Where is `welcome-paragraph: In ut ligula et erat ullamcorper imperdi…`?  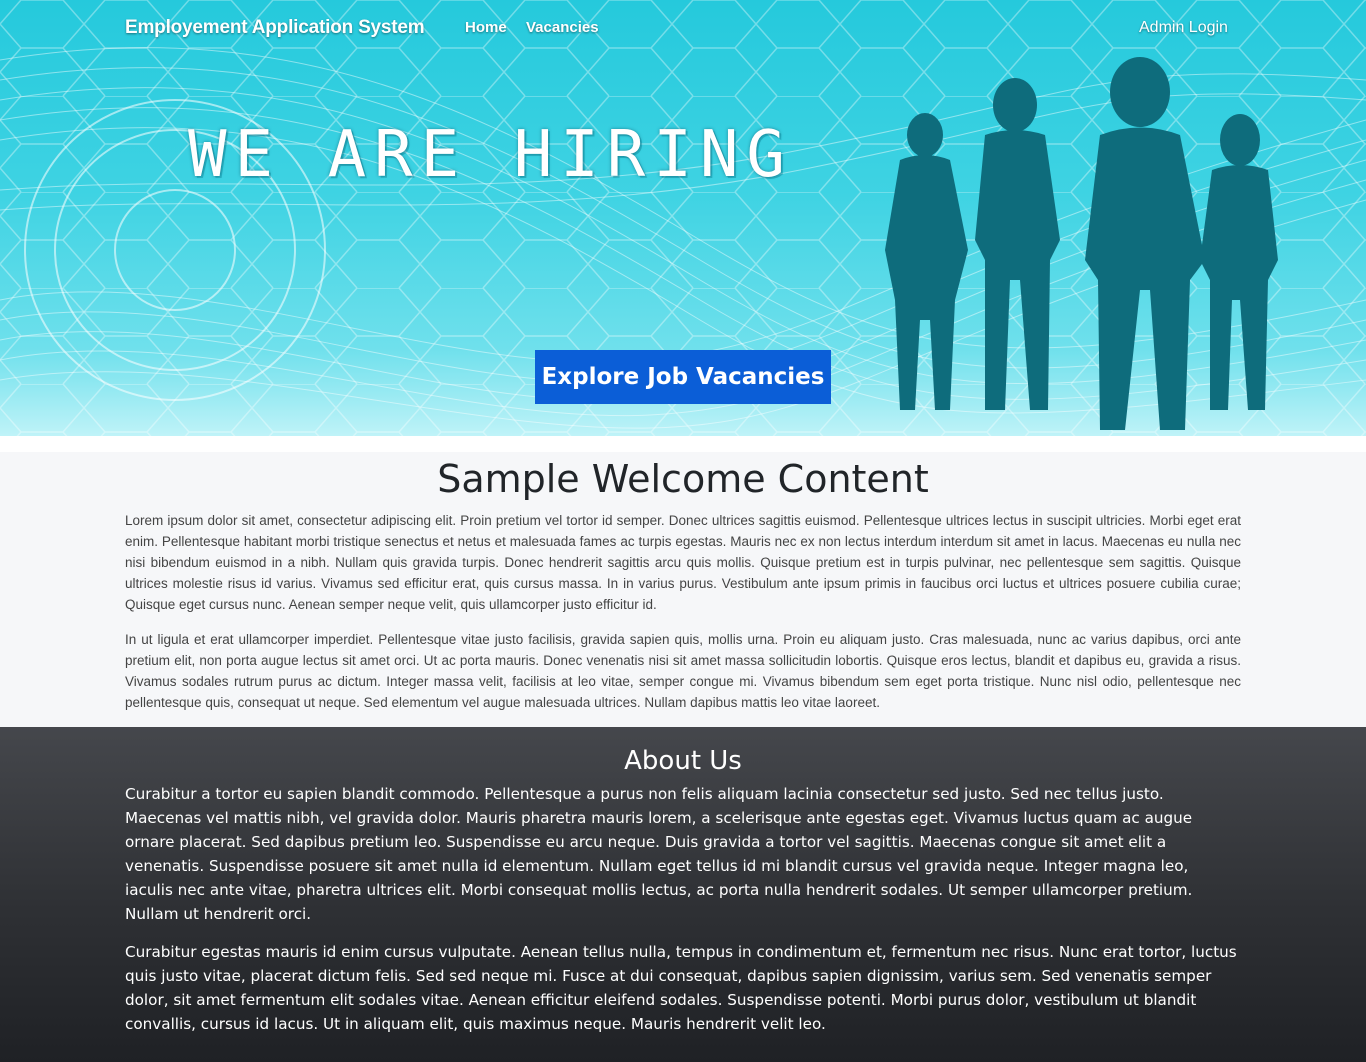 welcome-paragraph: In ut ligula et erat ullamcorper imperdi… is located at coordinates (683, 671).